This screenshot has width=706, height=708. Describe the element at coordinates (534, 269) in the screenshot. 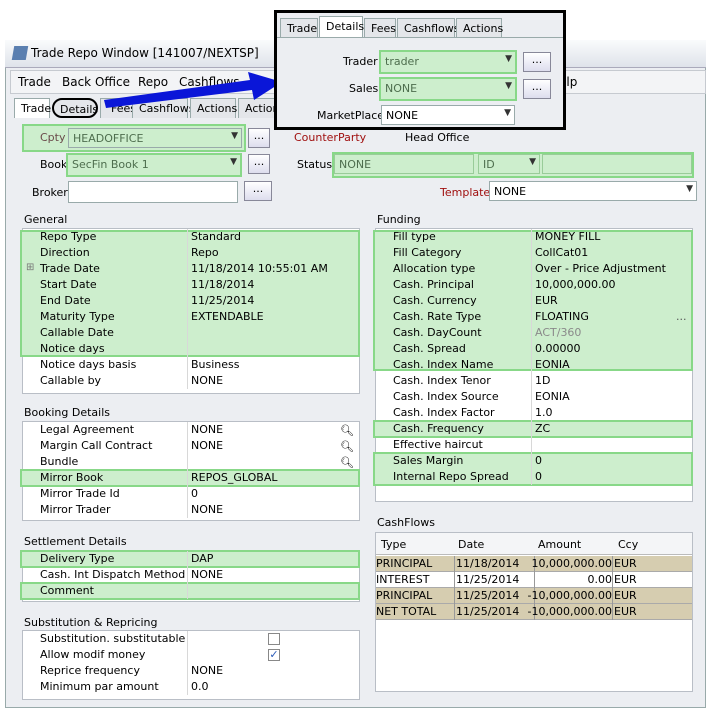

I see `list-item: Allocation type Over - Price Adjustment` at that location.